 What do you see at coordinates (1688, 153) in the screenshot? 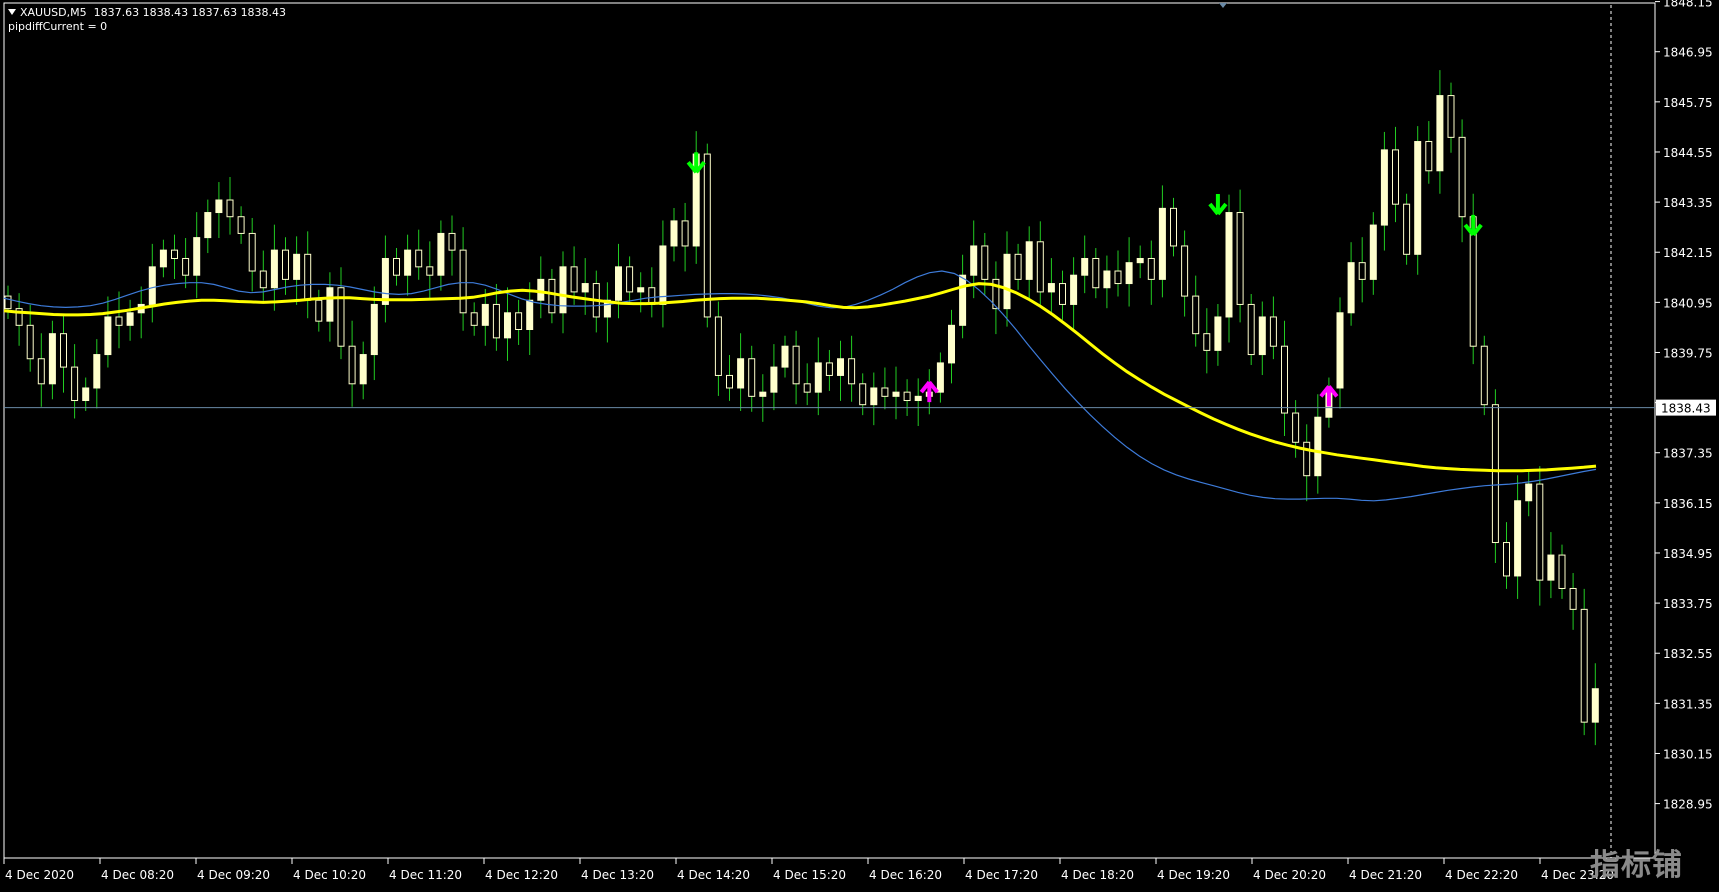
I see `y-tick-label: 1844.55` at bounding box center [1688, 153].